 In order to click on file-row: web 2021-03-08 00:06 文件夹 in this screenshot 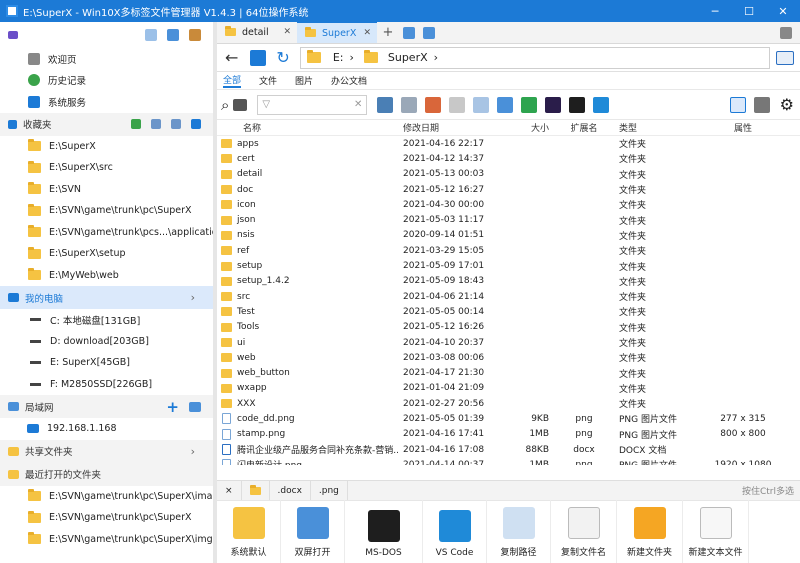, I will do `click(508, 357)`.